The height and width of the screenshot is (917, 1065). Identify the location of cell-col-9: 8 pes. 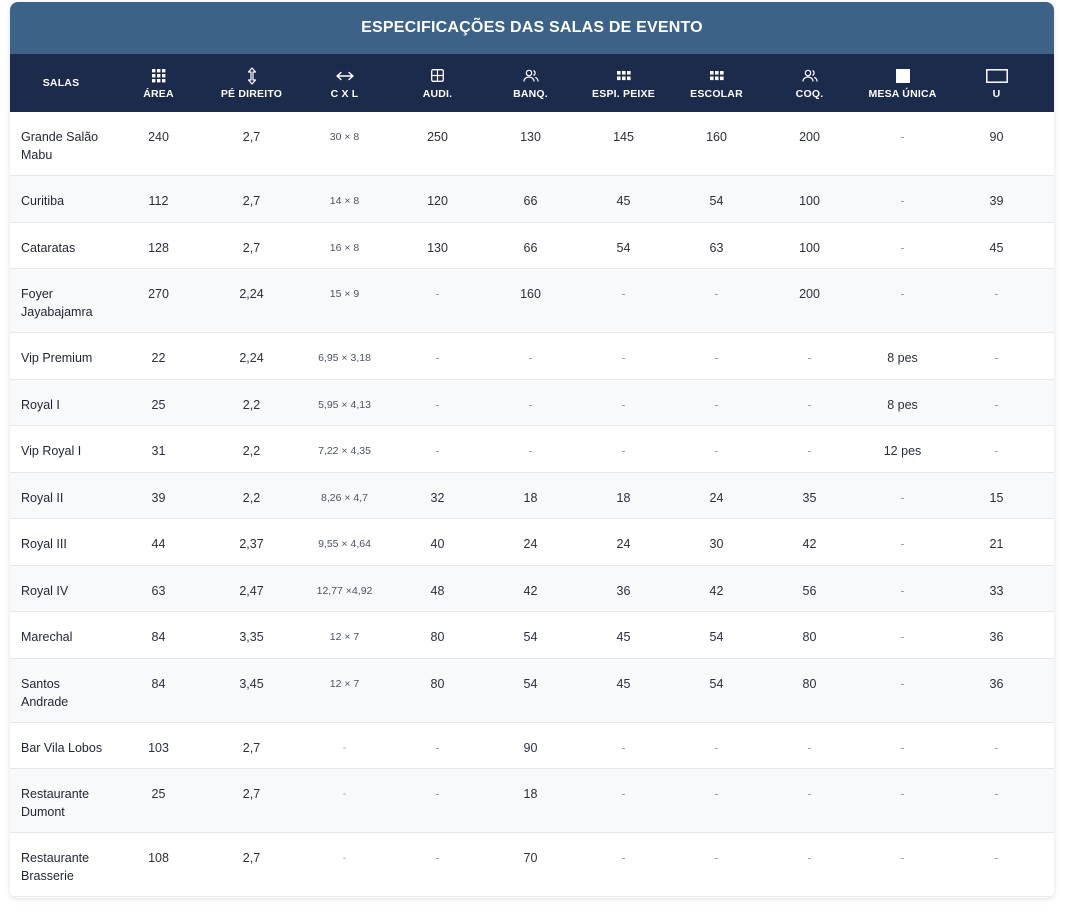
(902, 404).